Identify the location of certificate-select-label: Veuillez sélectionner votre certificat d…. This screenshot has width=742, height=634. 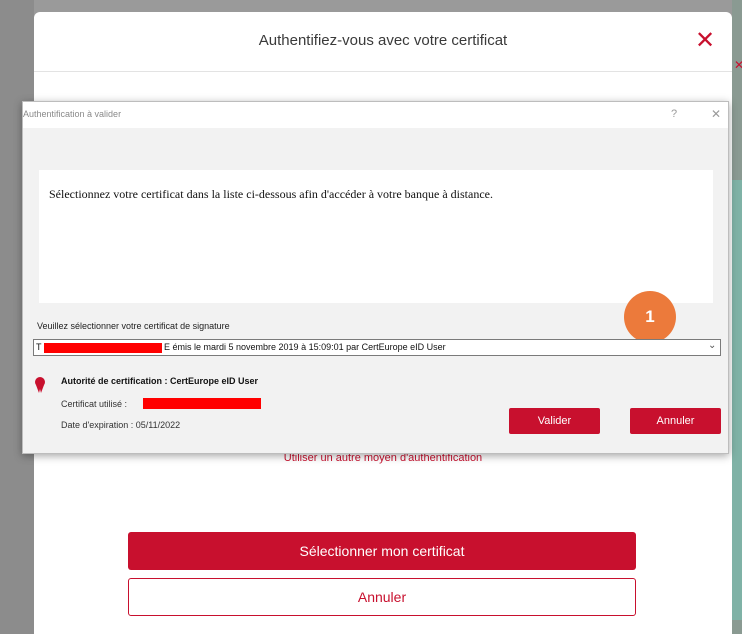
(133, 326).